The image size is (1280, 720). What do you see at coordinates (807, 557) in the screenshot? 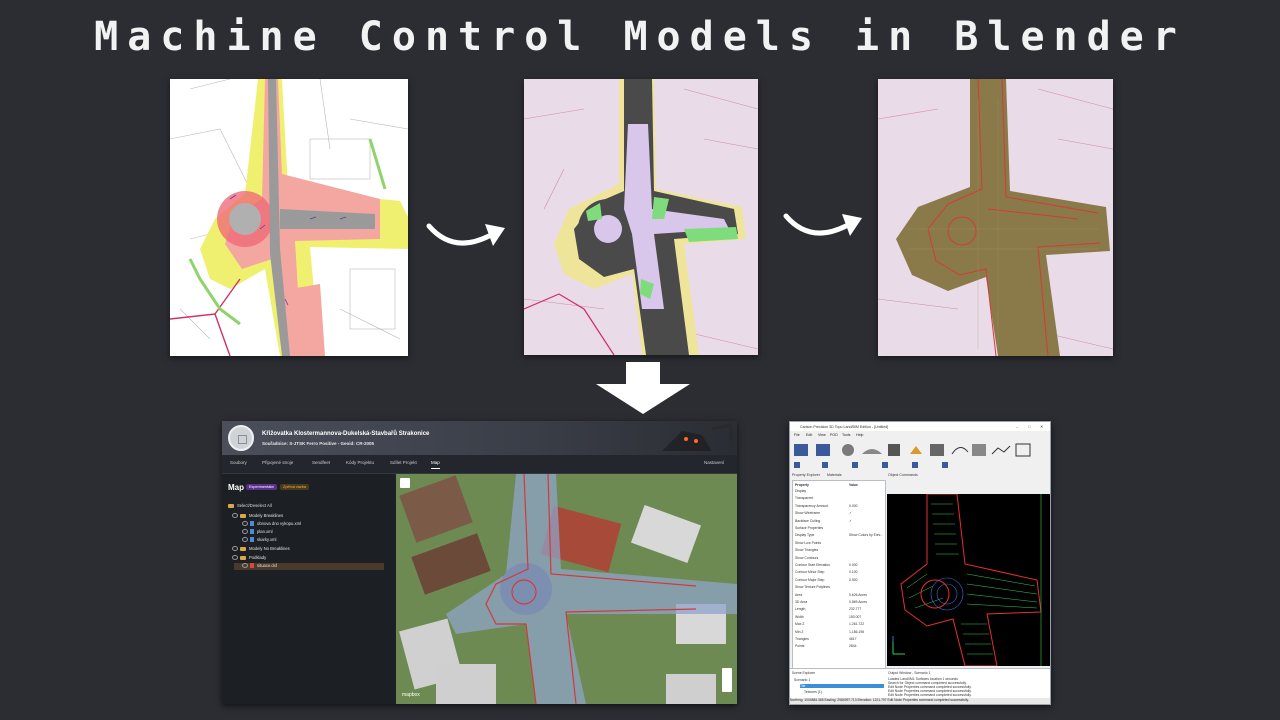
I see `property-key: Show Contours` at bounding box center [807, 557].